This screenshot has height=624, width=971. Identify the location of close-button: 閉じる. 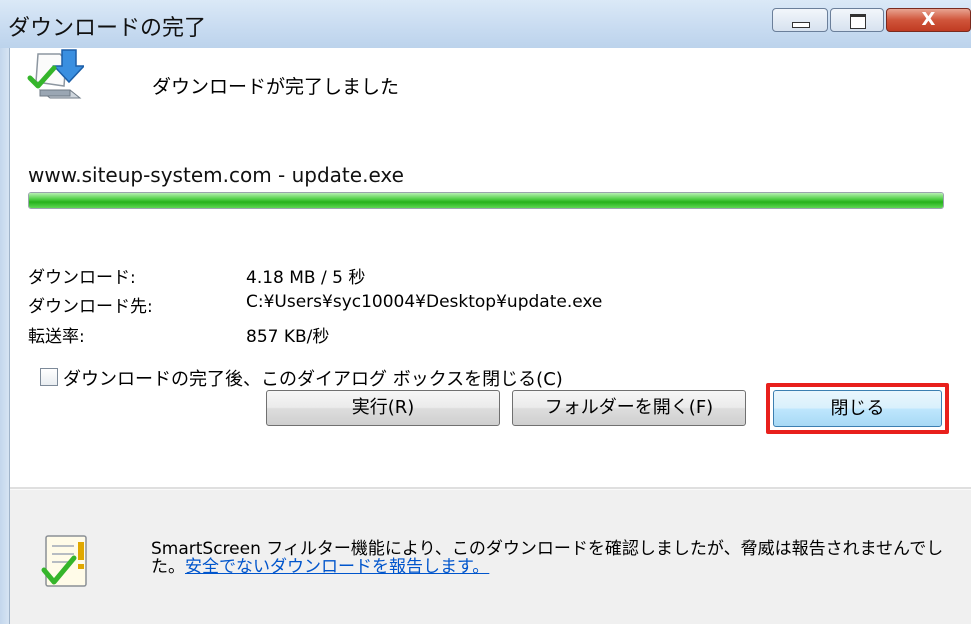
(857, 408).